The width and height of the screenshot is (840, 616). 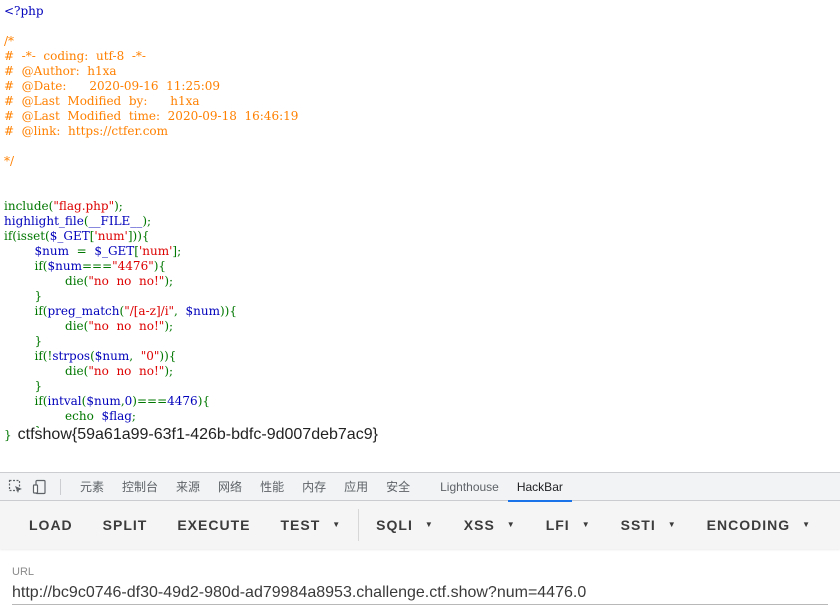 I want to click on split-button: SPLIT, so click(x=125, y=525).